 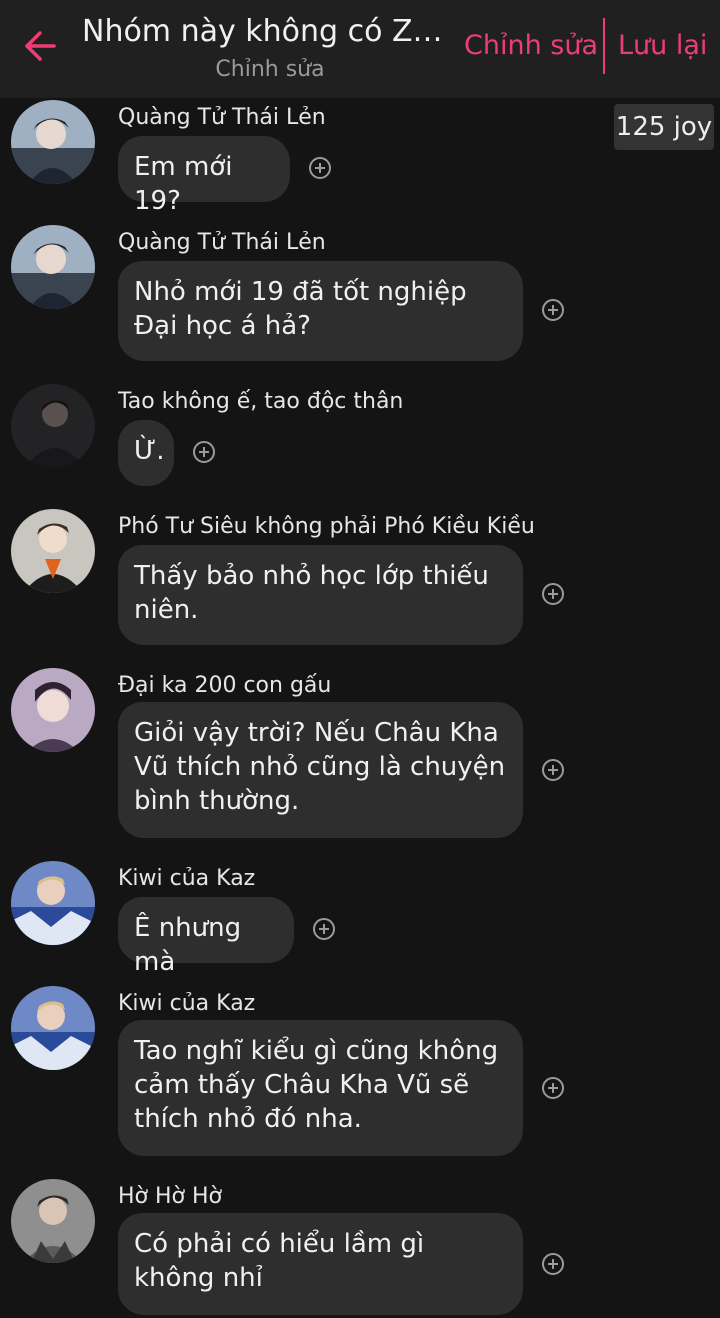 I want to click on message-text: Có phải có hiểu lầm gì không nhỉ, so click(x=279, y=1261).